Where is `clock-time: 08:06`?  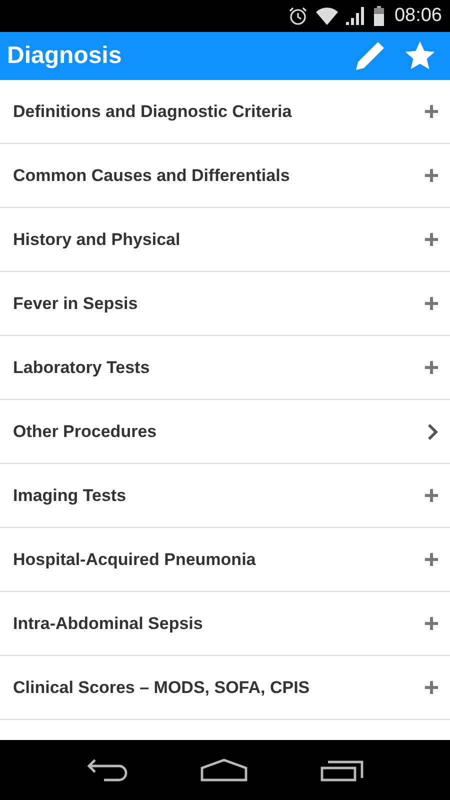
clock-time: 08:06 is located at coordinates (418, 16).